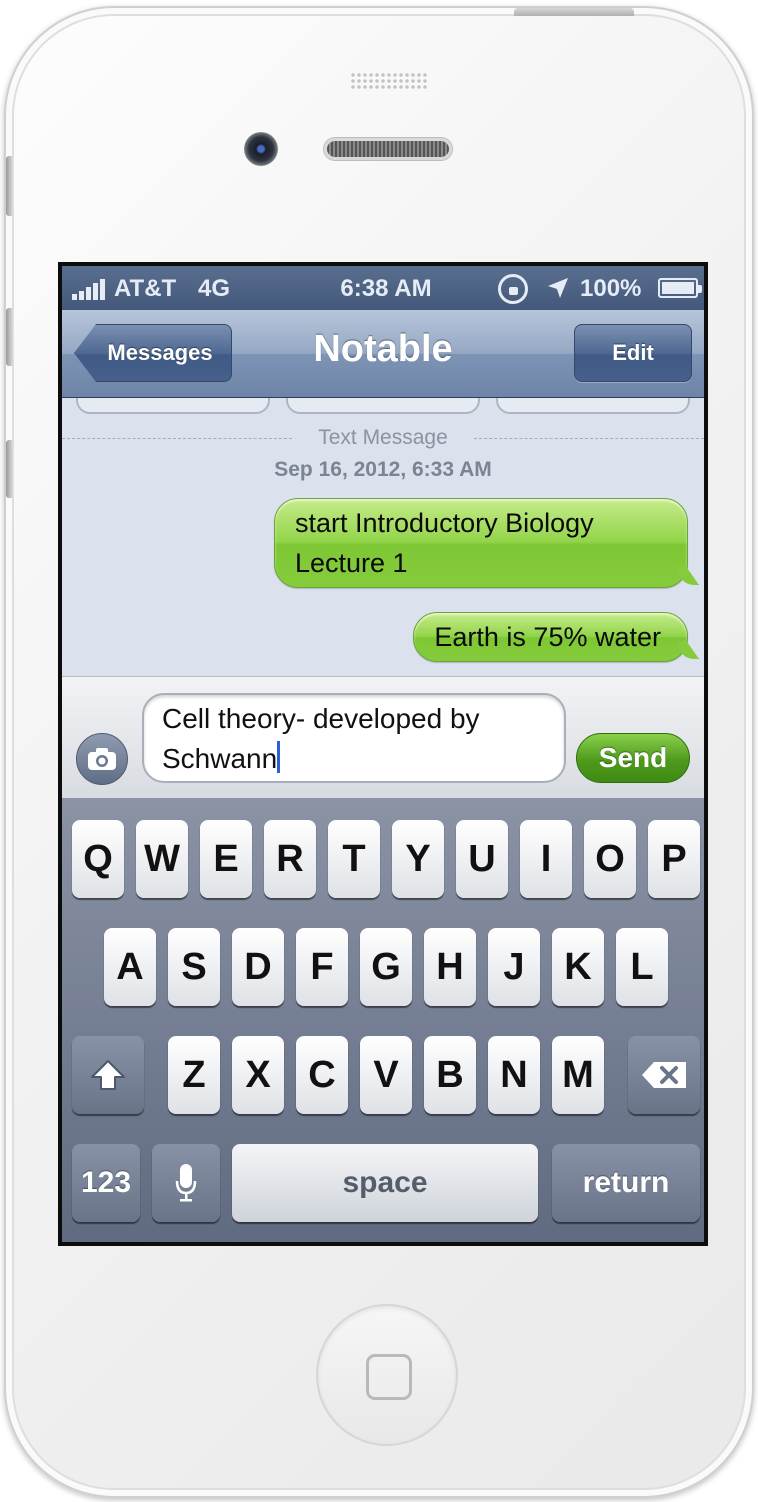 The image size is (758, 1502). What do you see at coordinates (130, 967) in the screenshot?
I see `key-a: A` at bounding box center [130, 967].